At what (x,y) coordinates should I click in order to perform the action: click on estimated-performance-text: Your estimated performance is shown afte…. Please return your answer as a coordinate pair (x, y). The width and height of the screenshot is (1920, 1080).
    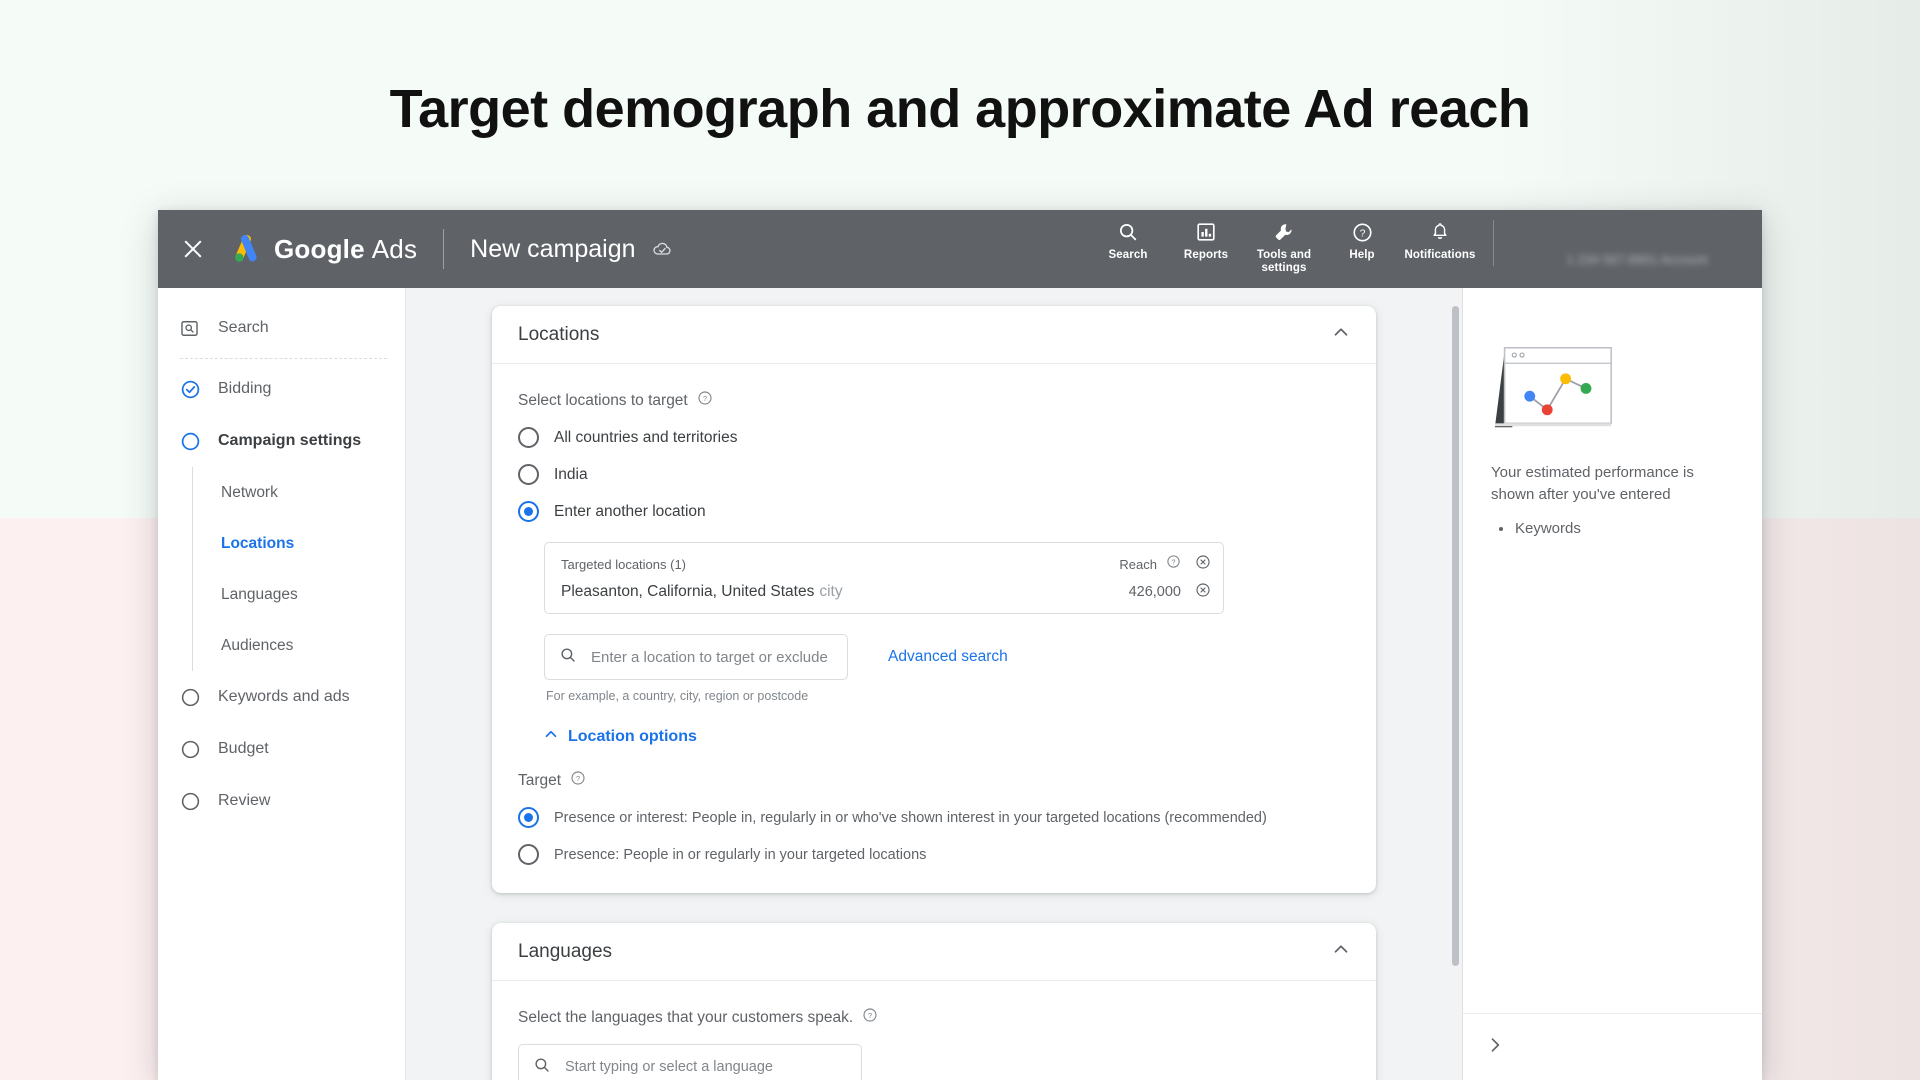
    Looking at the image, I should click on (1592, 484).